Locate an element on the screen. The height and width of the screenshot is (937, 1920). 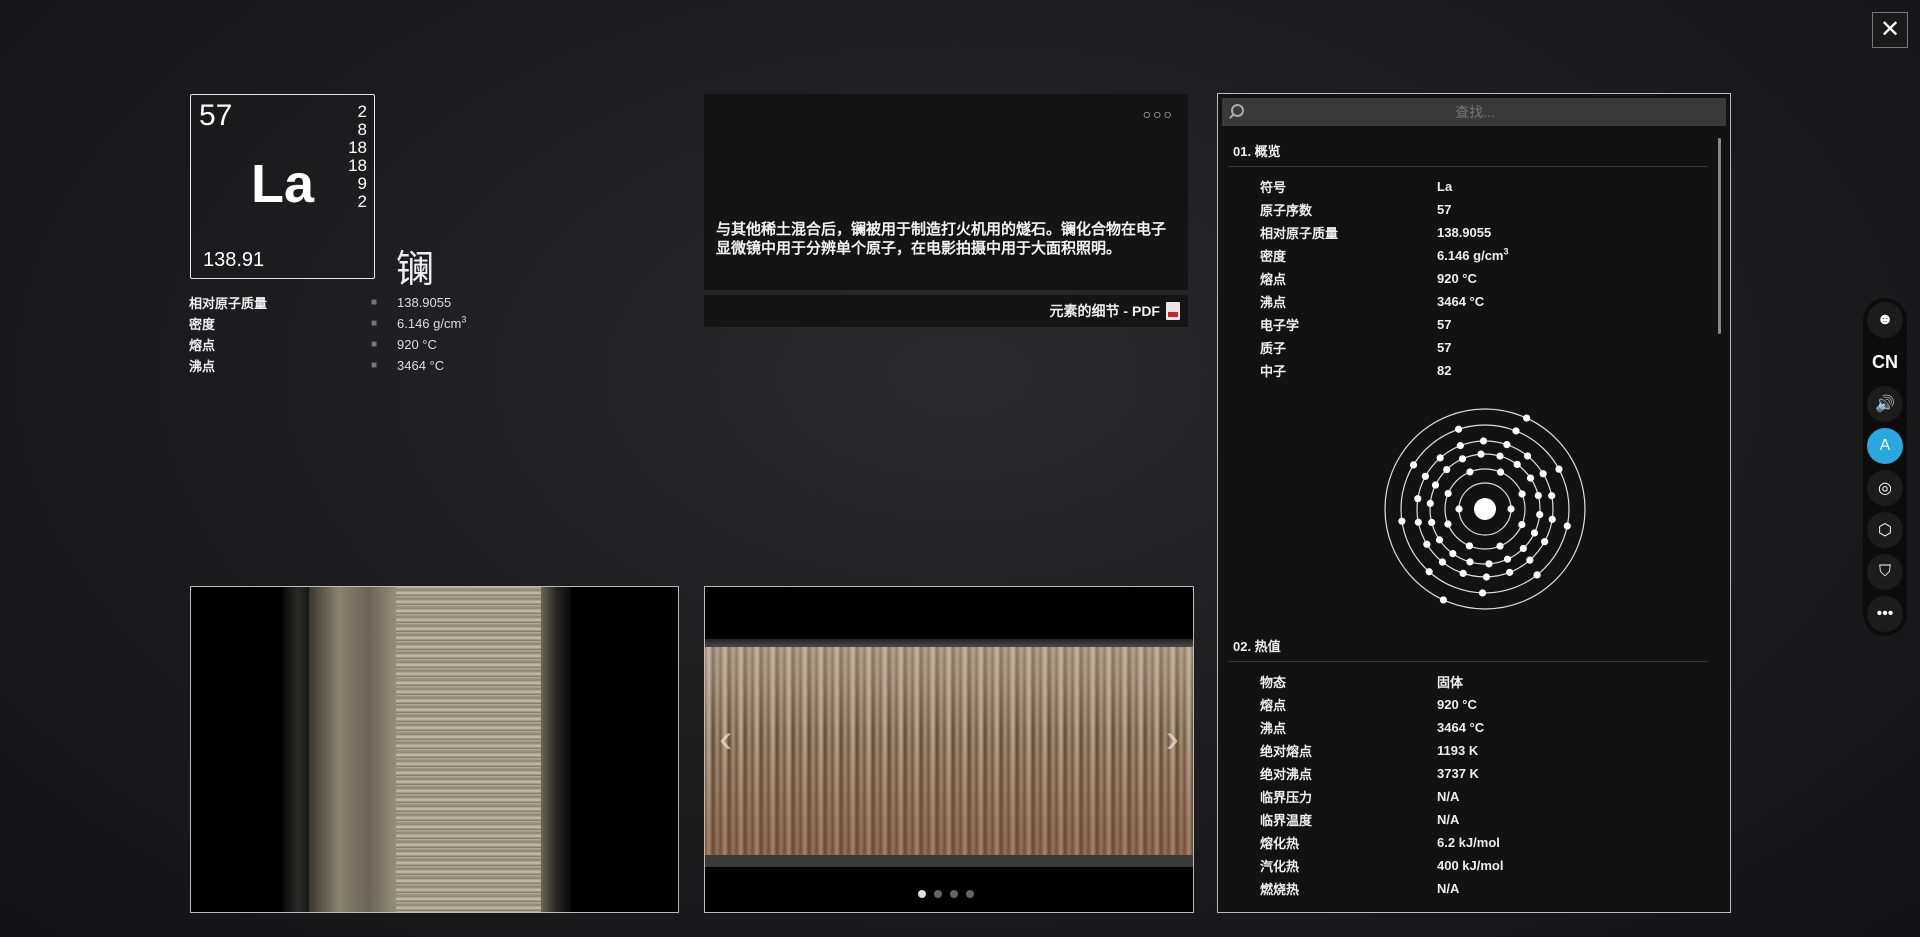
info-value: 400 kJ/mol is located at coordinates (1470, 865).